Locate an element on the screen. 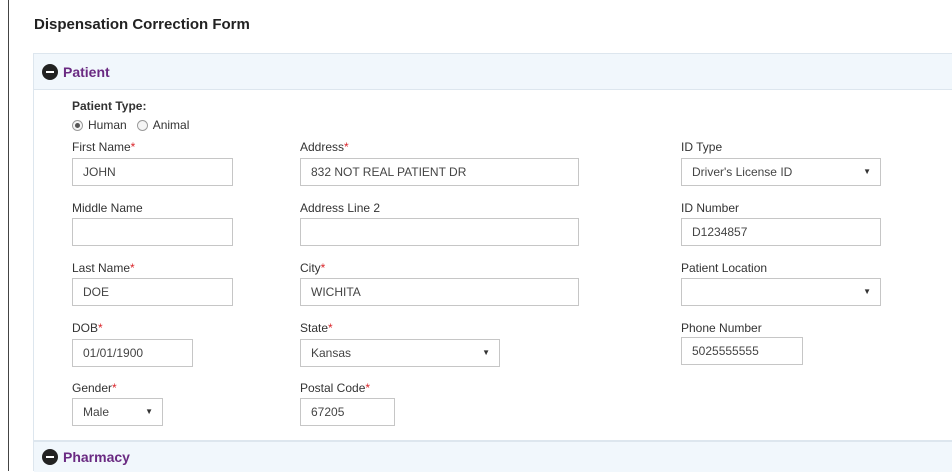 The image size is (952, 472). phone-number-input: 5025555555 is located at coordinates (742, 351).